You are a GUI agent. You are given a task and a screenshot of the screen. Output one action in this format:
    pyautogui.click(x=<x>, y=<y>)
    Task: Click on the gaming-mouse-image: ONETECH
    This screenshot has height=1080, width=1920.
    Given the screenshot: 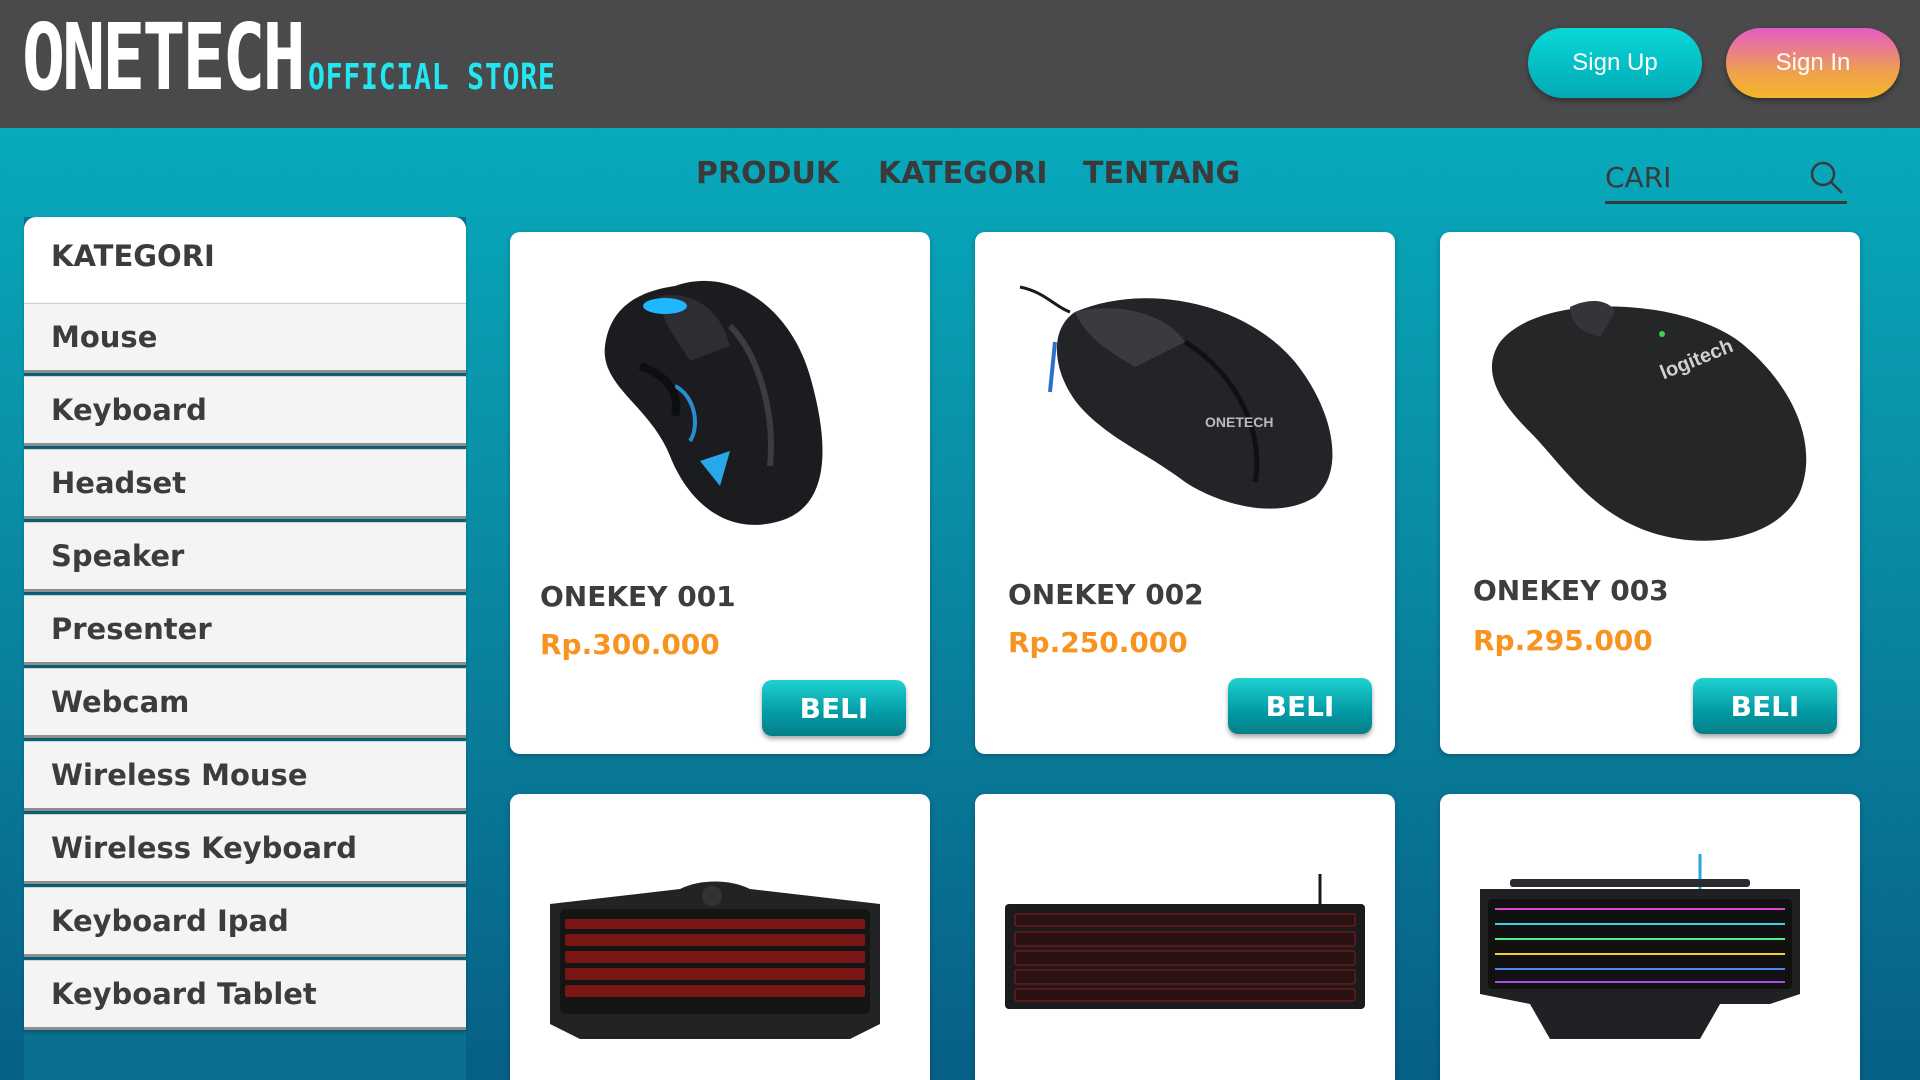 What is the action you would take?
    pyautogui.click(x=1185, y=402)
    